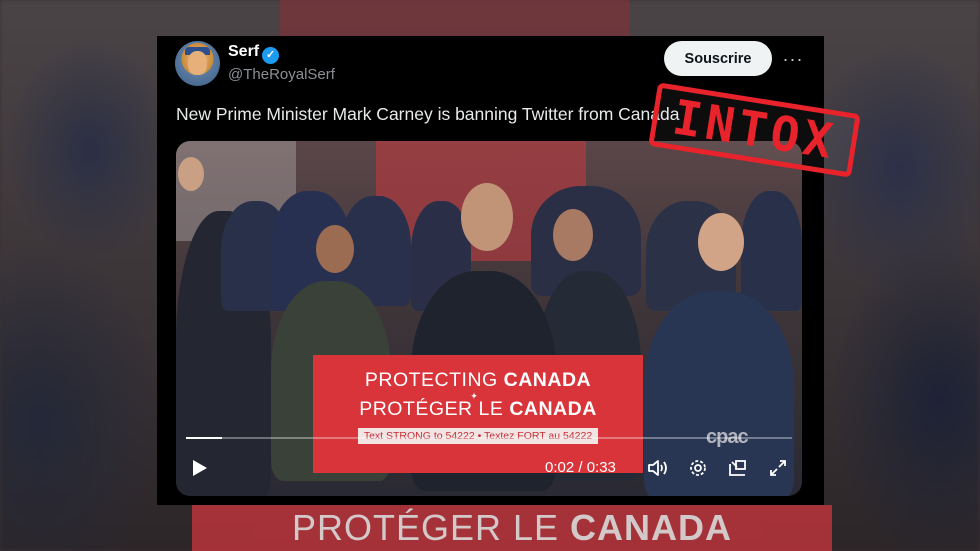 Image resolution: width=980 pixels, height=551 pixels. Describe the element at coordinates (778, 468) in the screenshot. I see `fullscreen-icon` at that location.